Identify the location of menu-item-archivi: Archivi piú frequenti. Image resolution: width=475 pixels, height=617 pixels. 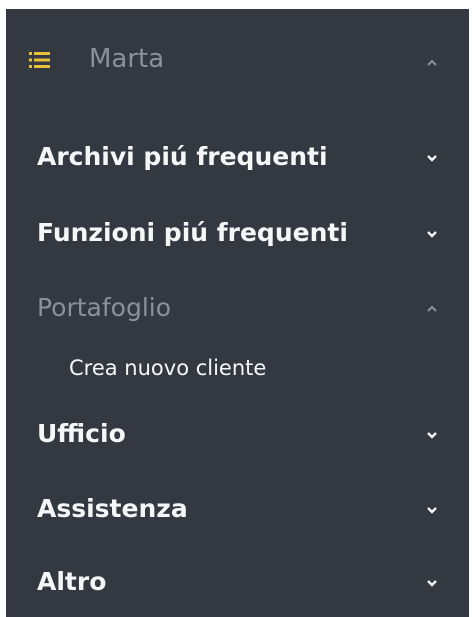
(237, 160).